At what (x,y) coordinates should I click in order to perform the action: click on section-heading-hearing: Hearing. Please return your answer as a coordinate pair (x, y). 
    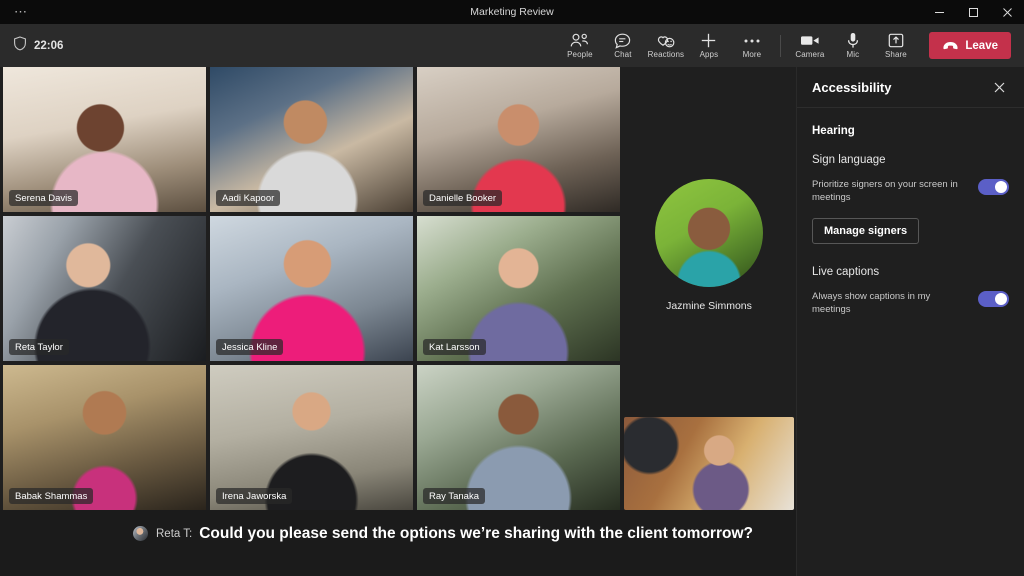
    Looking at the image, I should click on (833, 131).